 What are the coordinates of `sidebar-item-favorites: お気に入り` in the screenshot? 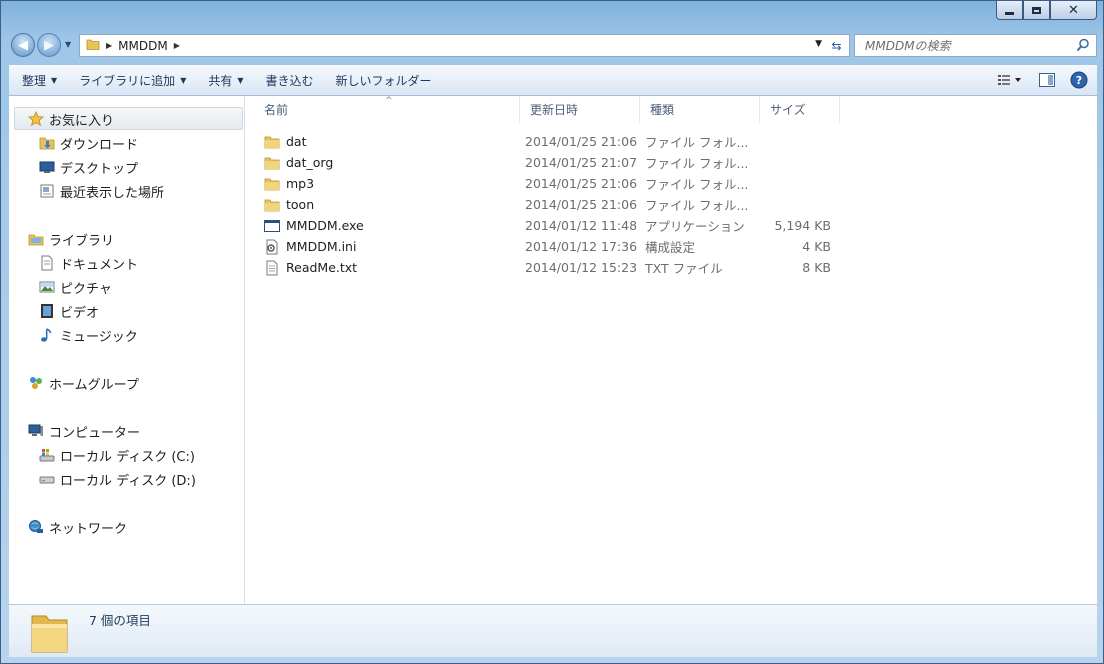 It's located at (70, 119).